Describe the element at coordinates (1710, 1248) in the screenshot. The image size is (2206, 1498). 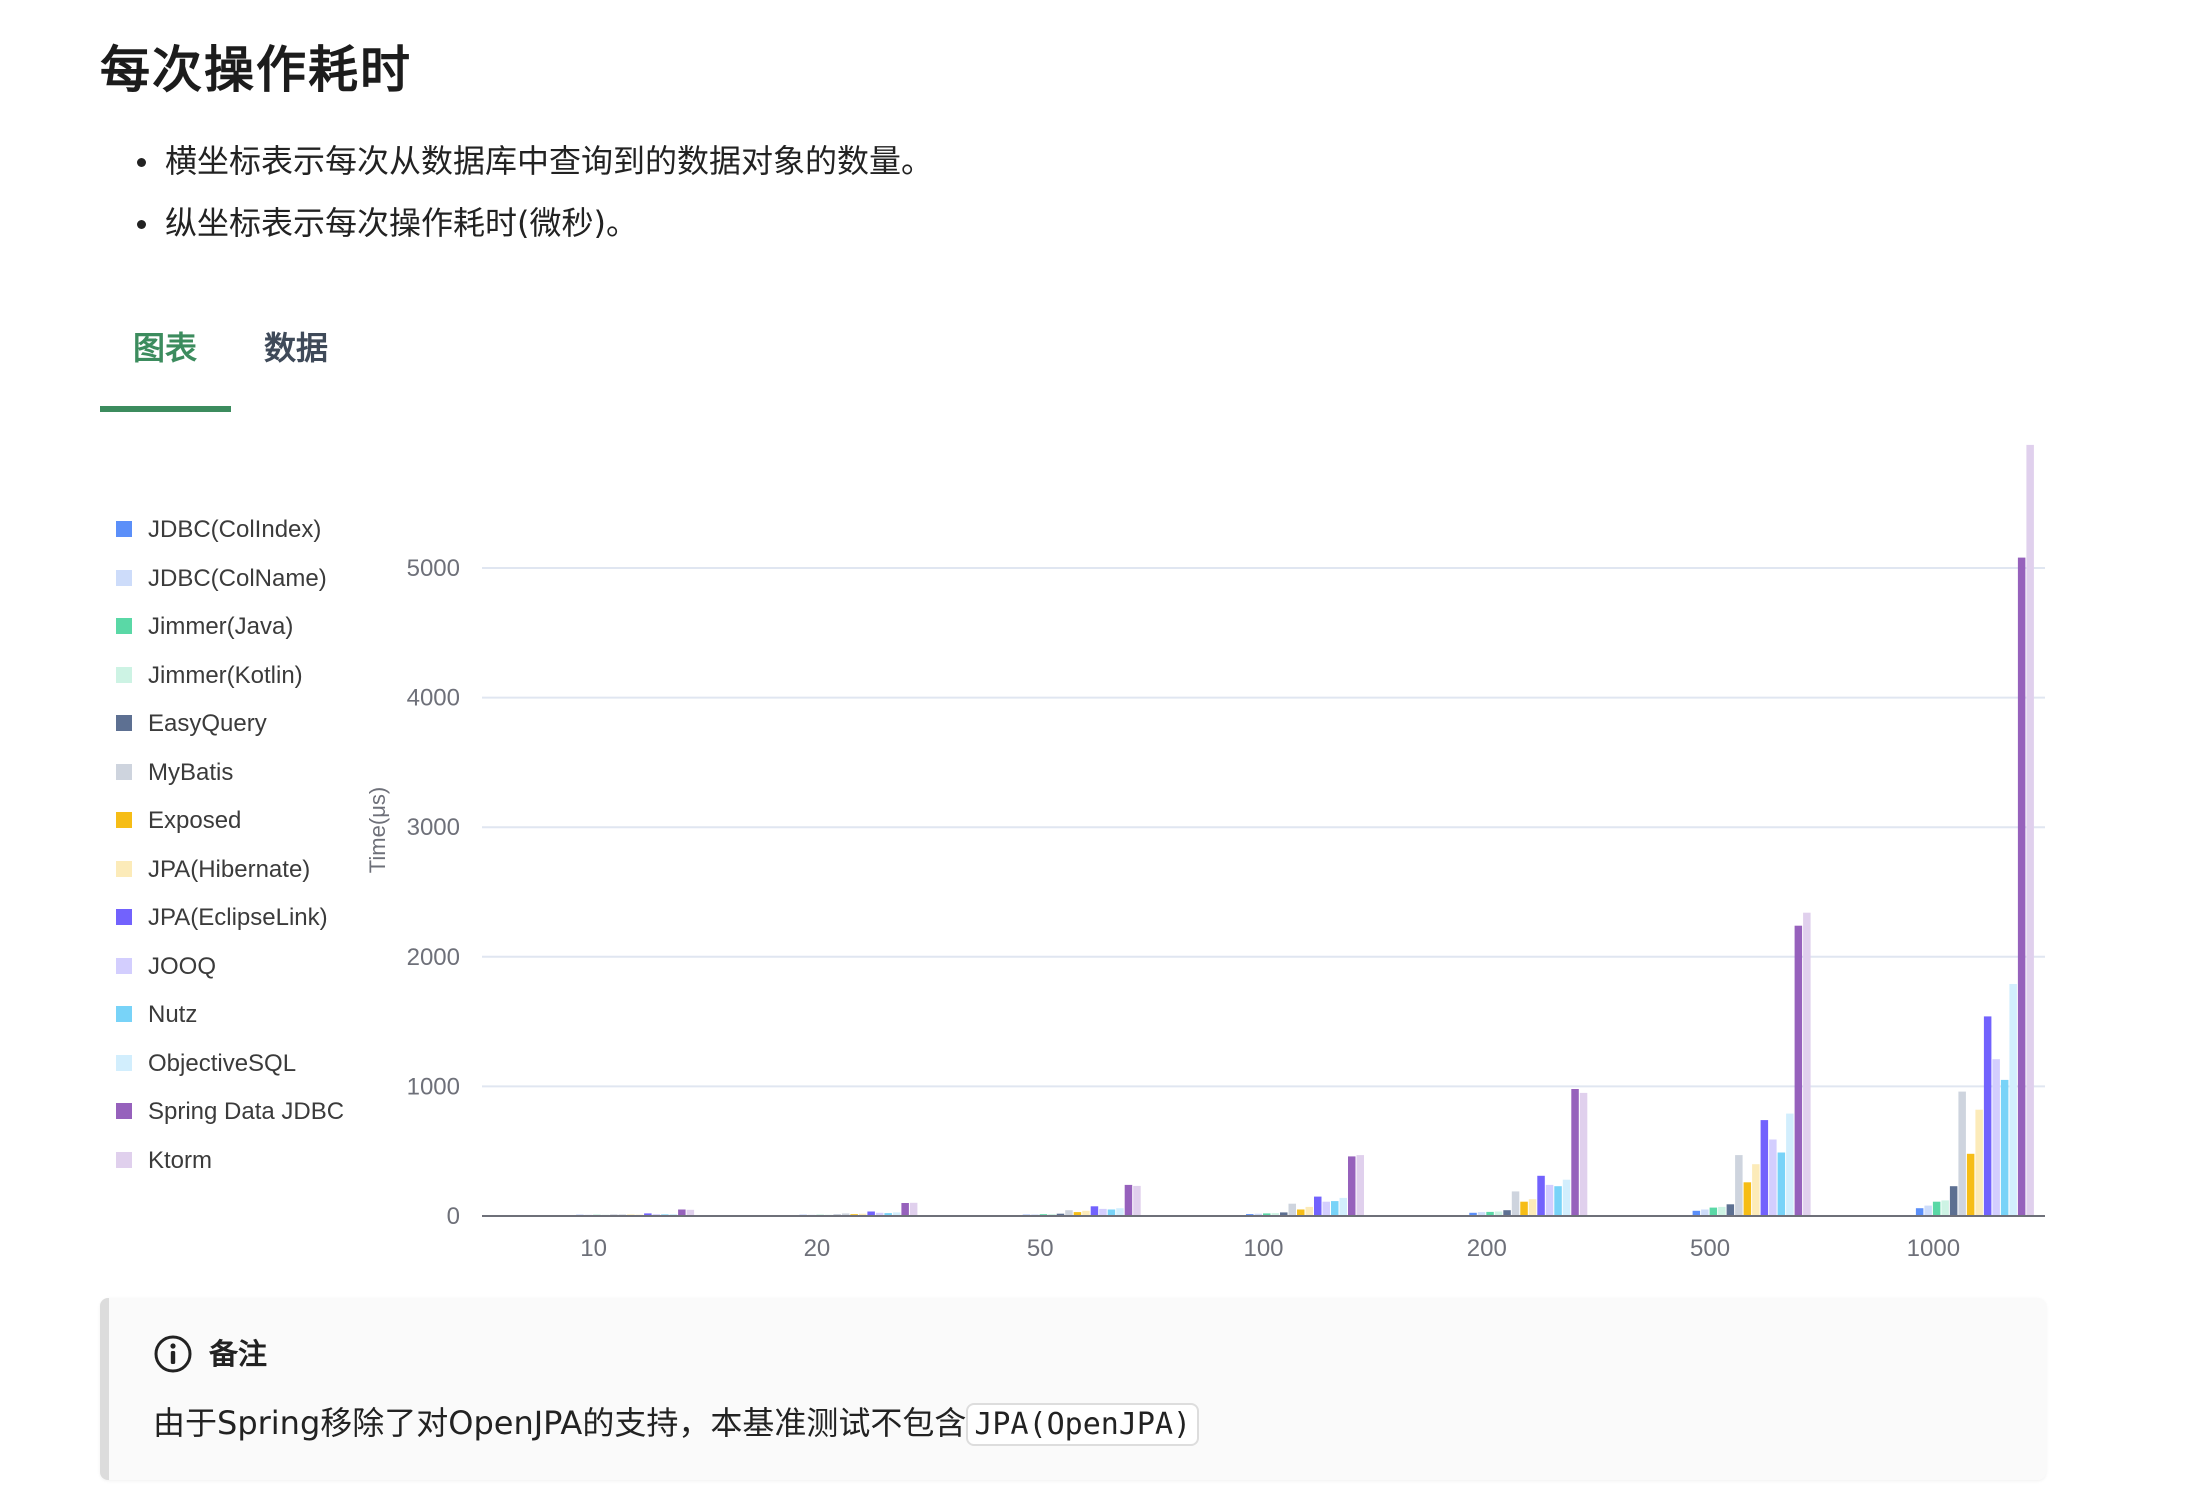
I see `x-tick-label: 500` at that location.